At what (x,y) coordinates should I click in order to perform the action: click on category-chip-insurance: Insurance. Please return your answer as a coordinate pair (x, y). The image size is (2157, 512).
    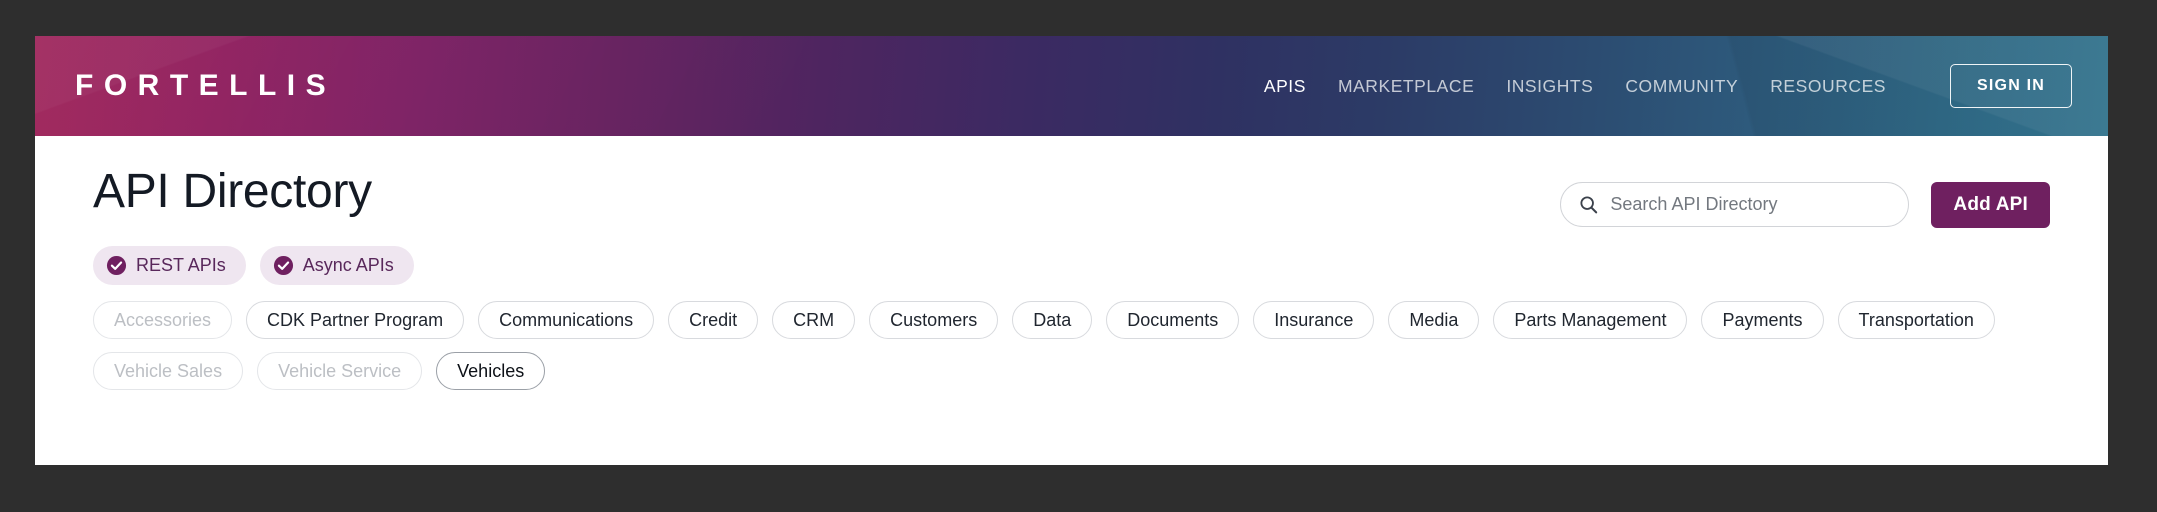
    Looking at the image, I should click on (1314, 319).